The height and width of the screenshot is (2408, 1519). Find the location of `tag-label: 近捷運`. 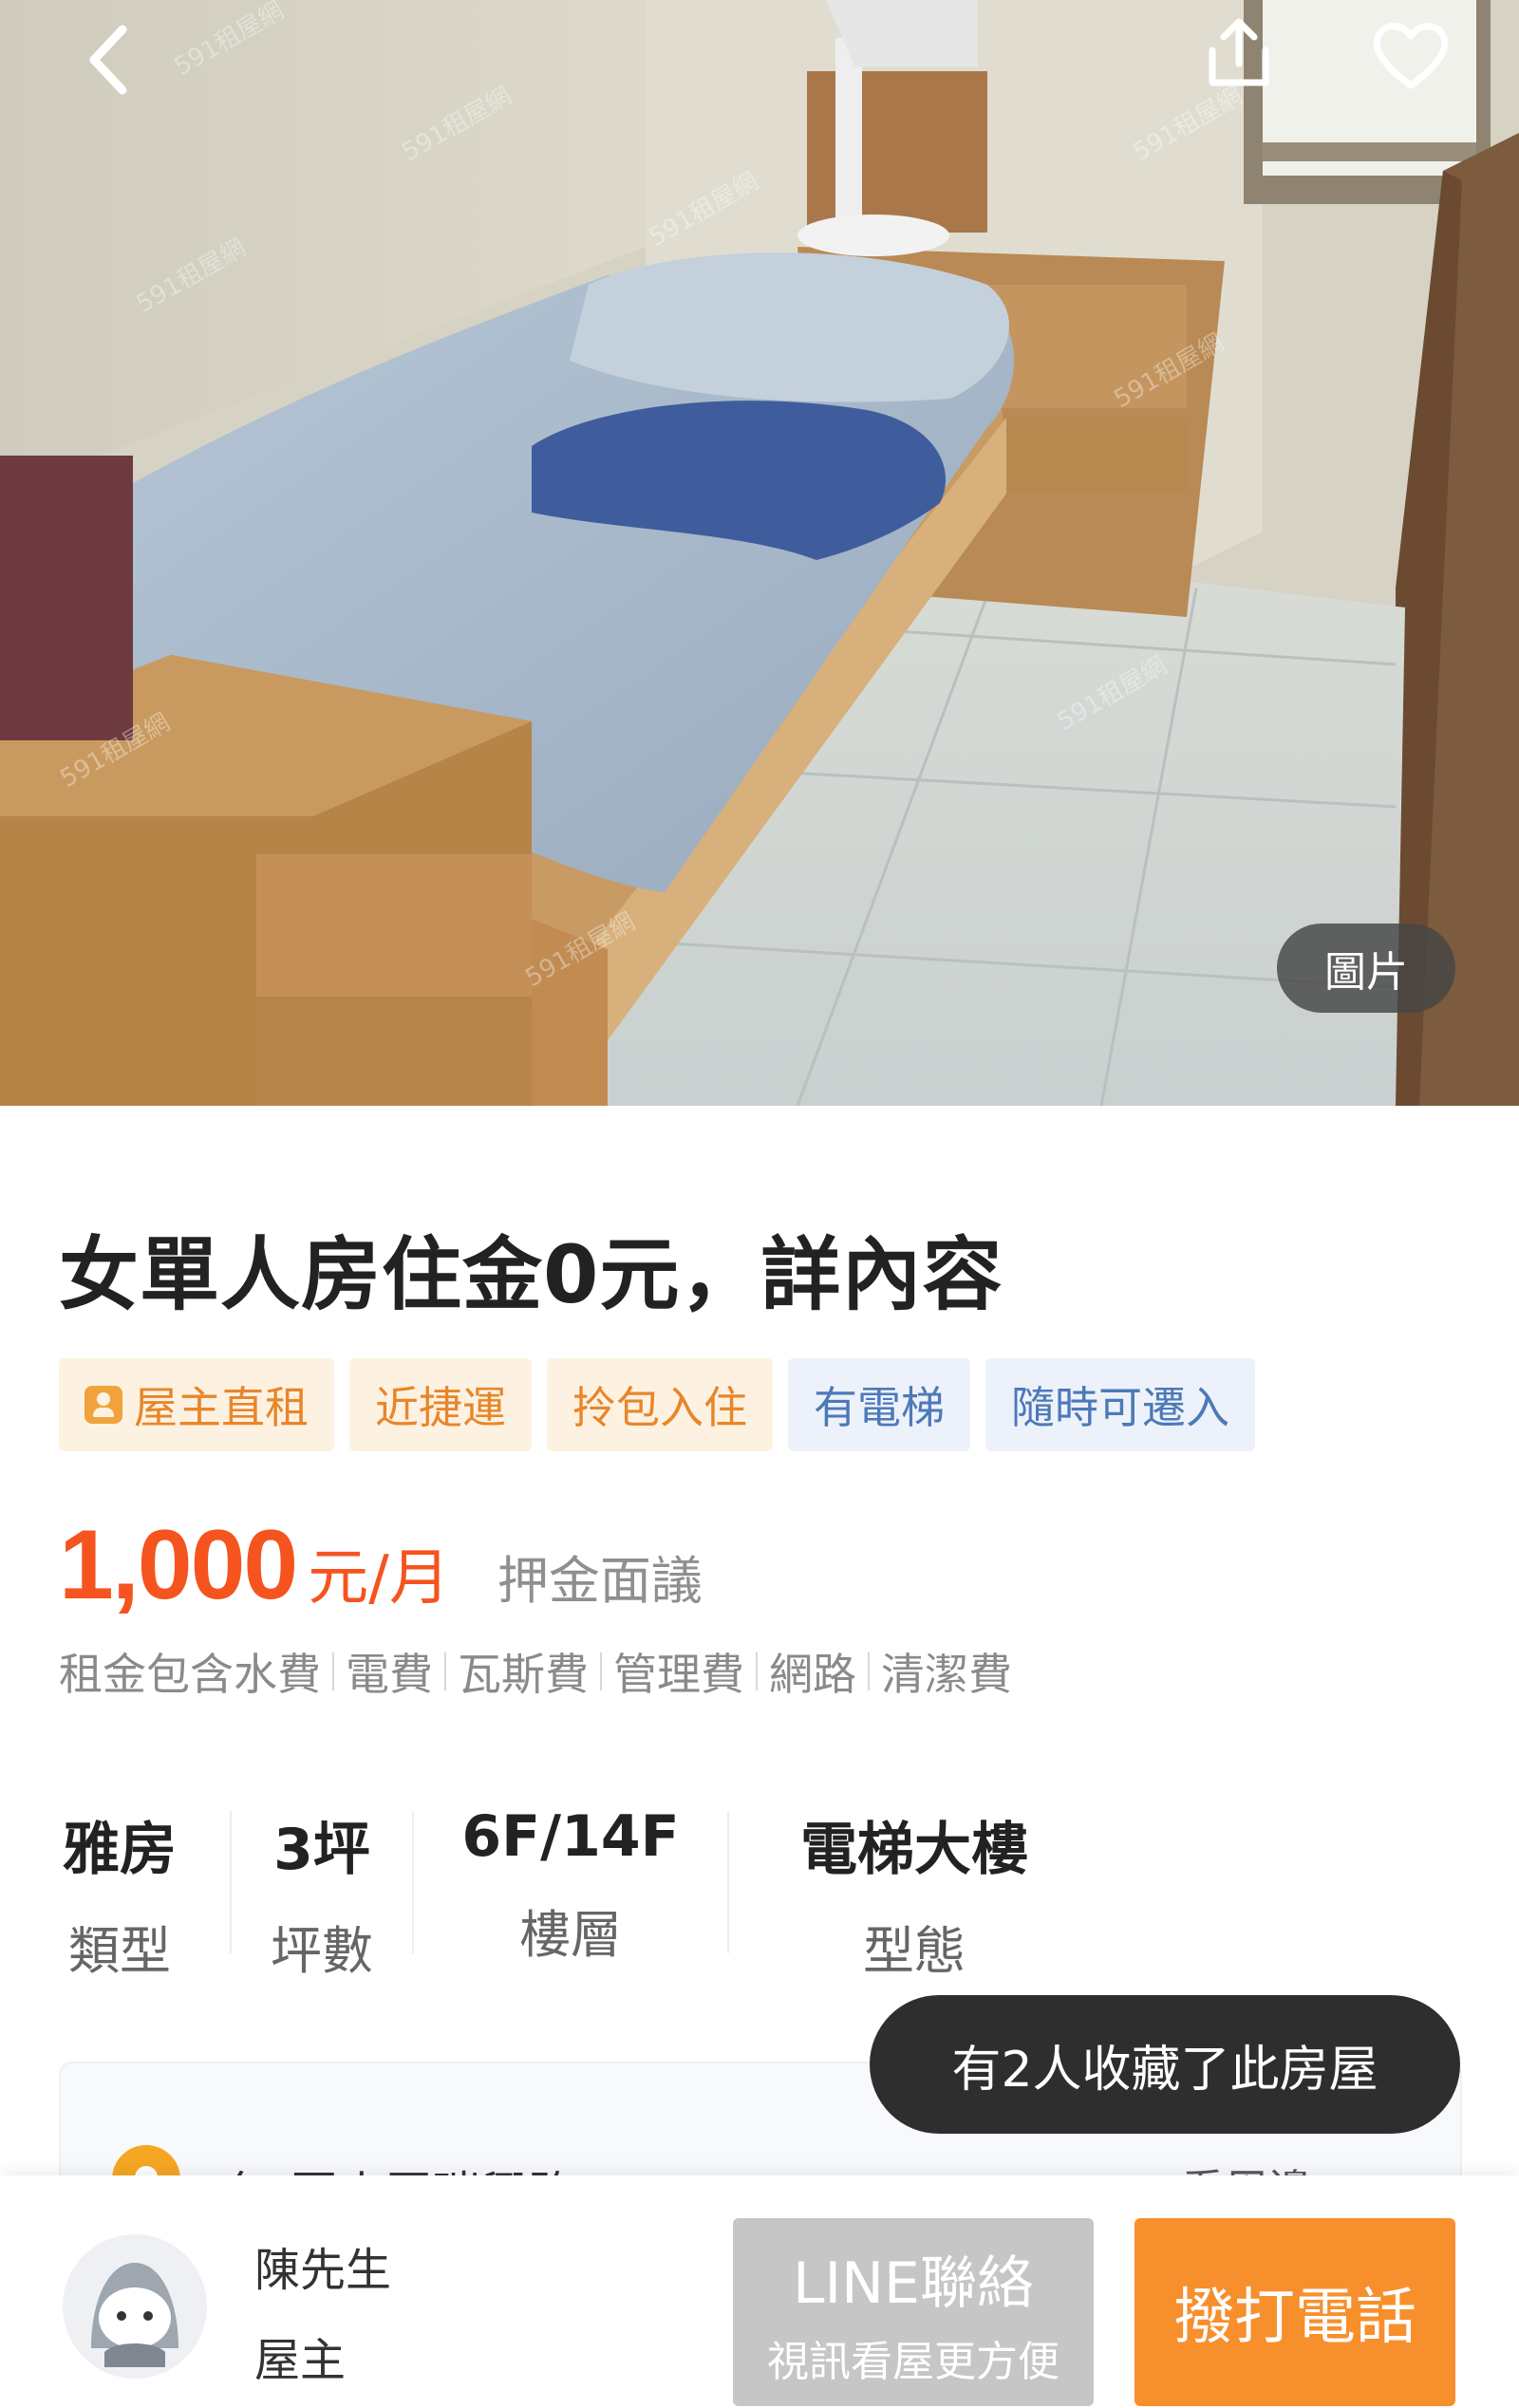

tag-label: 近捷運 is located at coordinates (440, 1407).